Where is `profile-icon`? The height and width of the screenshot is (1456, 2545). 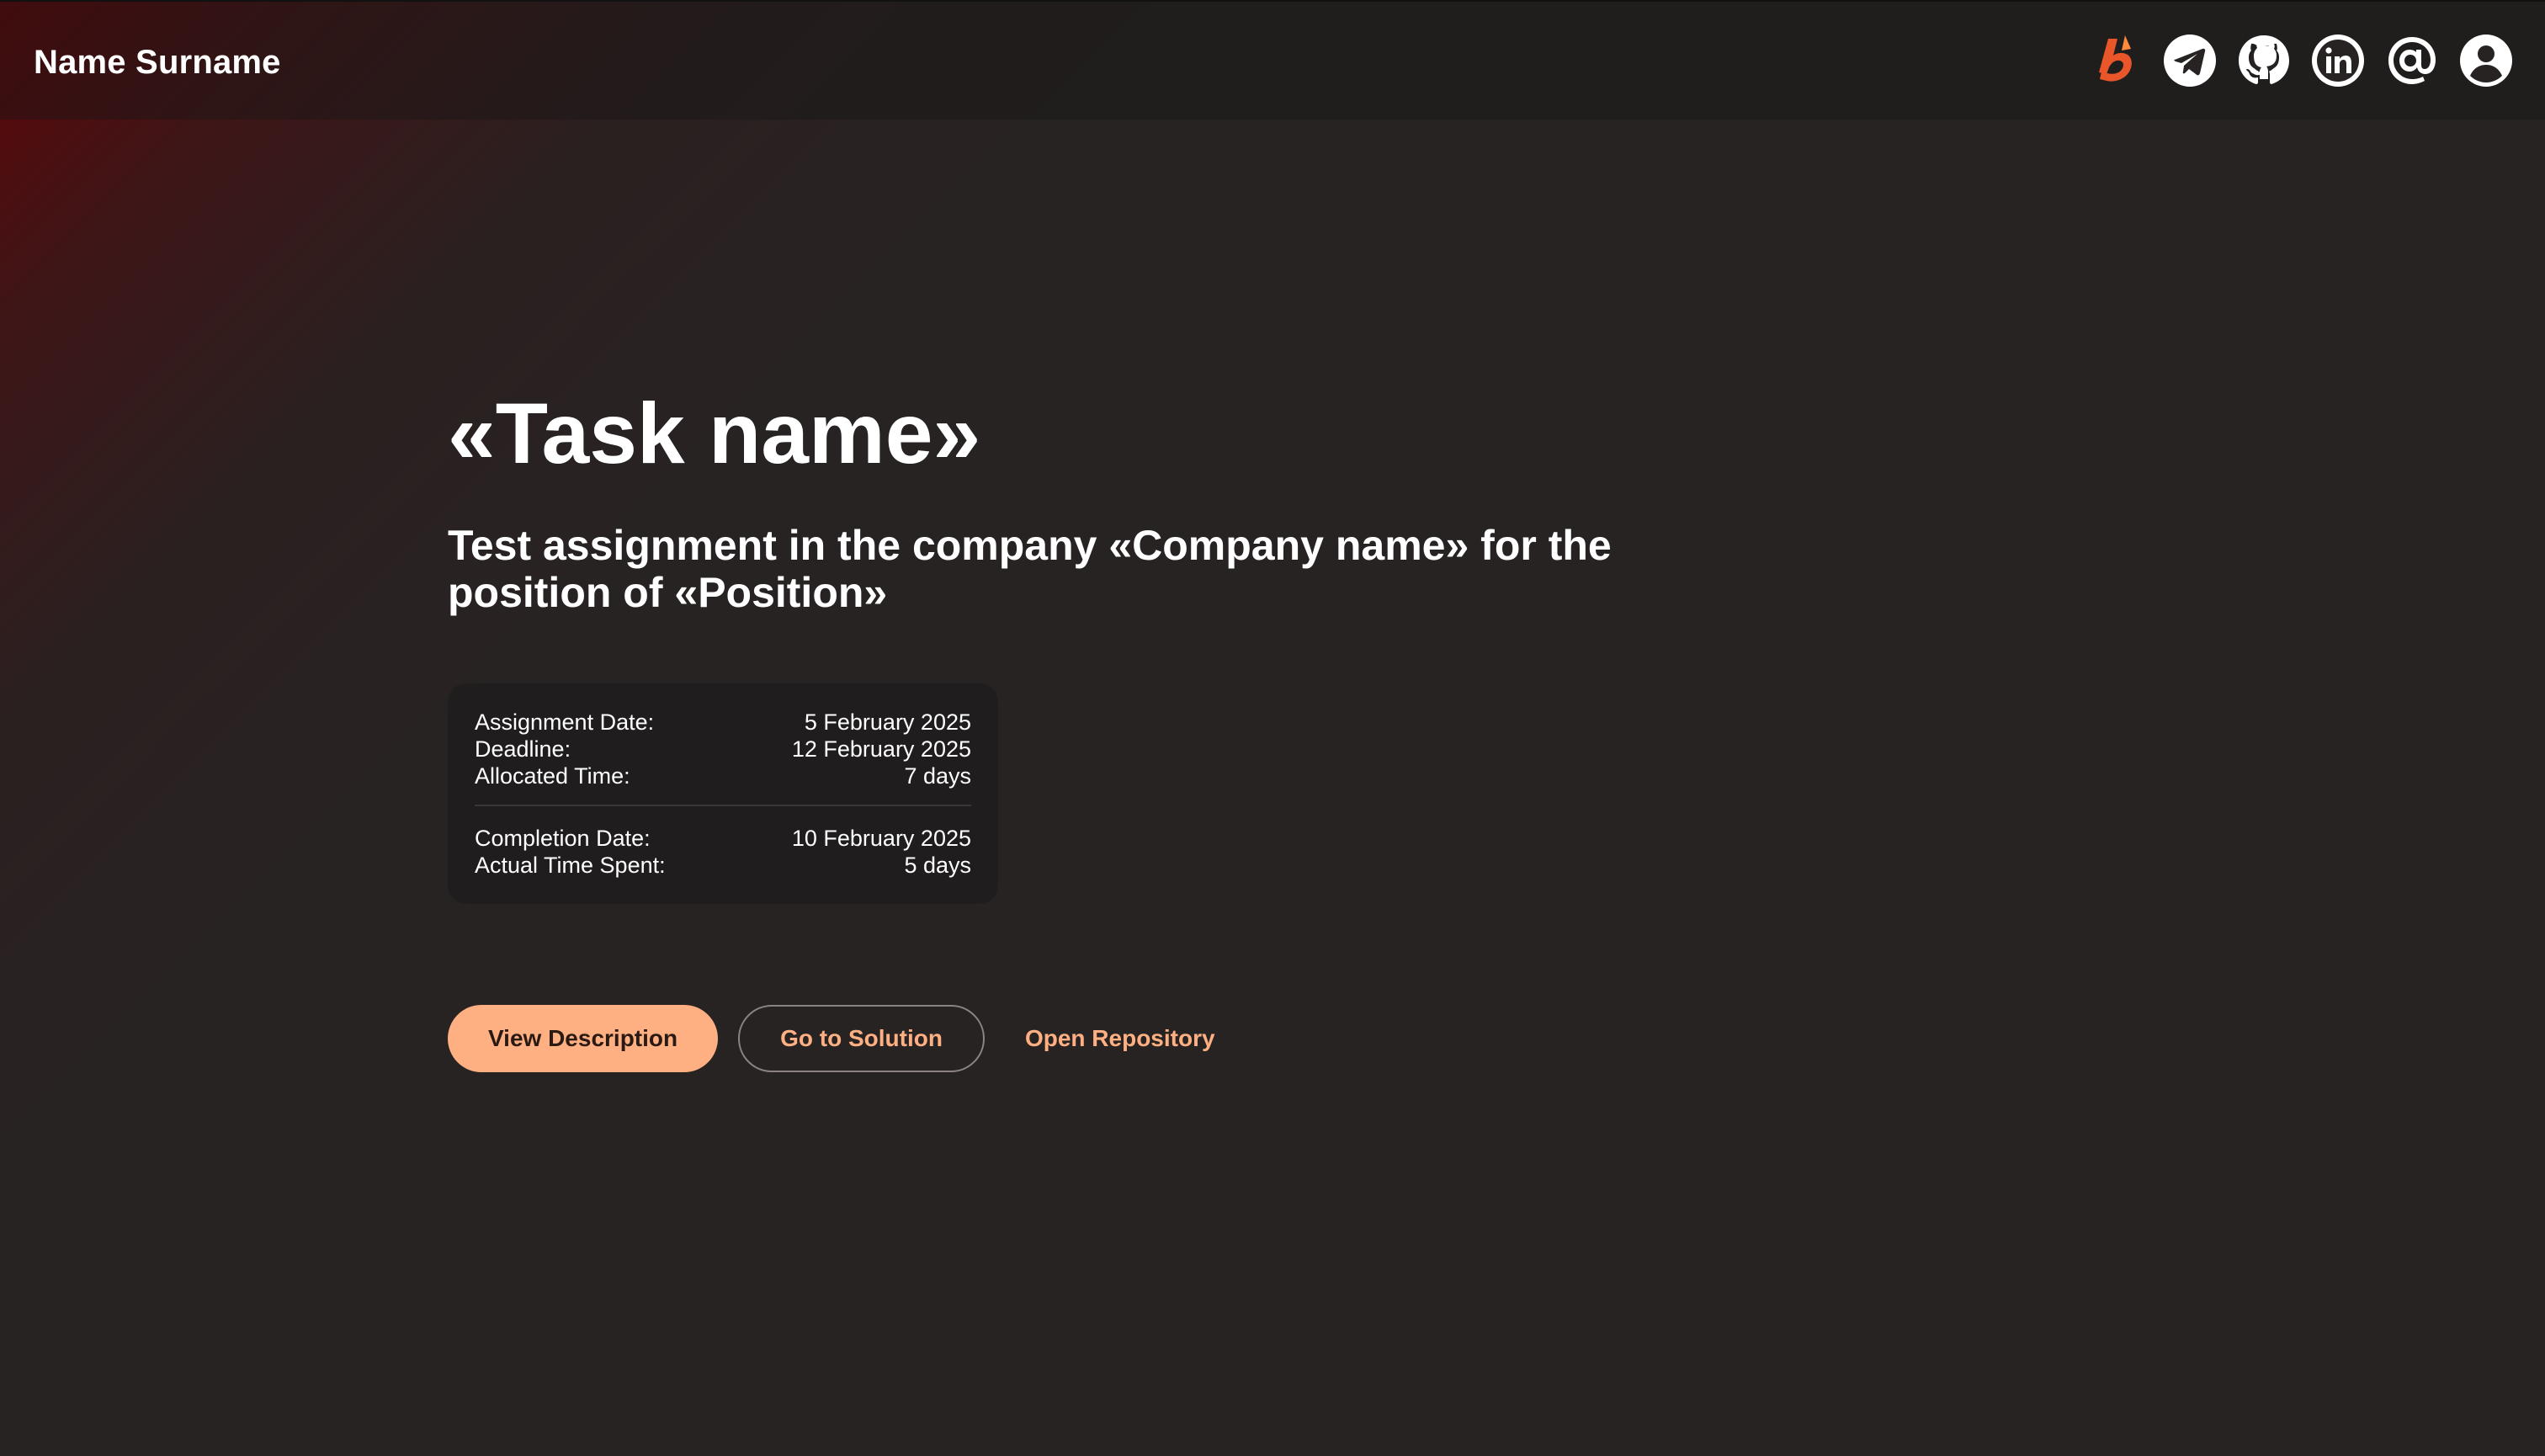 profile-icon is located at coordinates (2486, 61).